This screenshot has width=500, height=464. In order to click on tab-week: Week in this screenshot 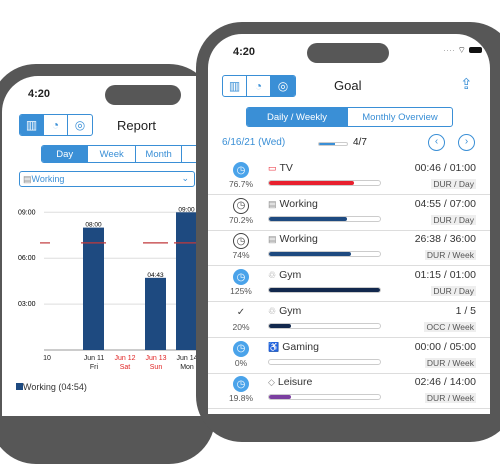, I will do `click(112, 154)`.